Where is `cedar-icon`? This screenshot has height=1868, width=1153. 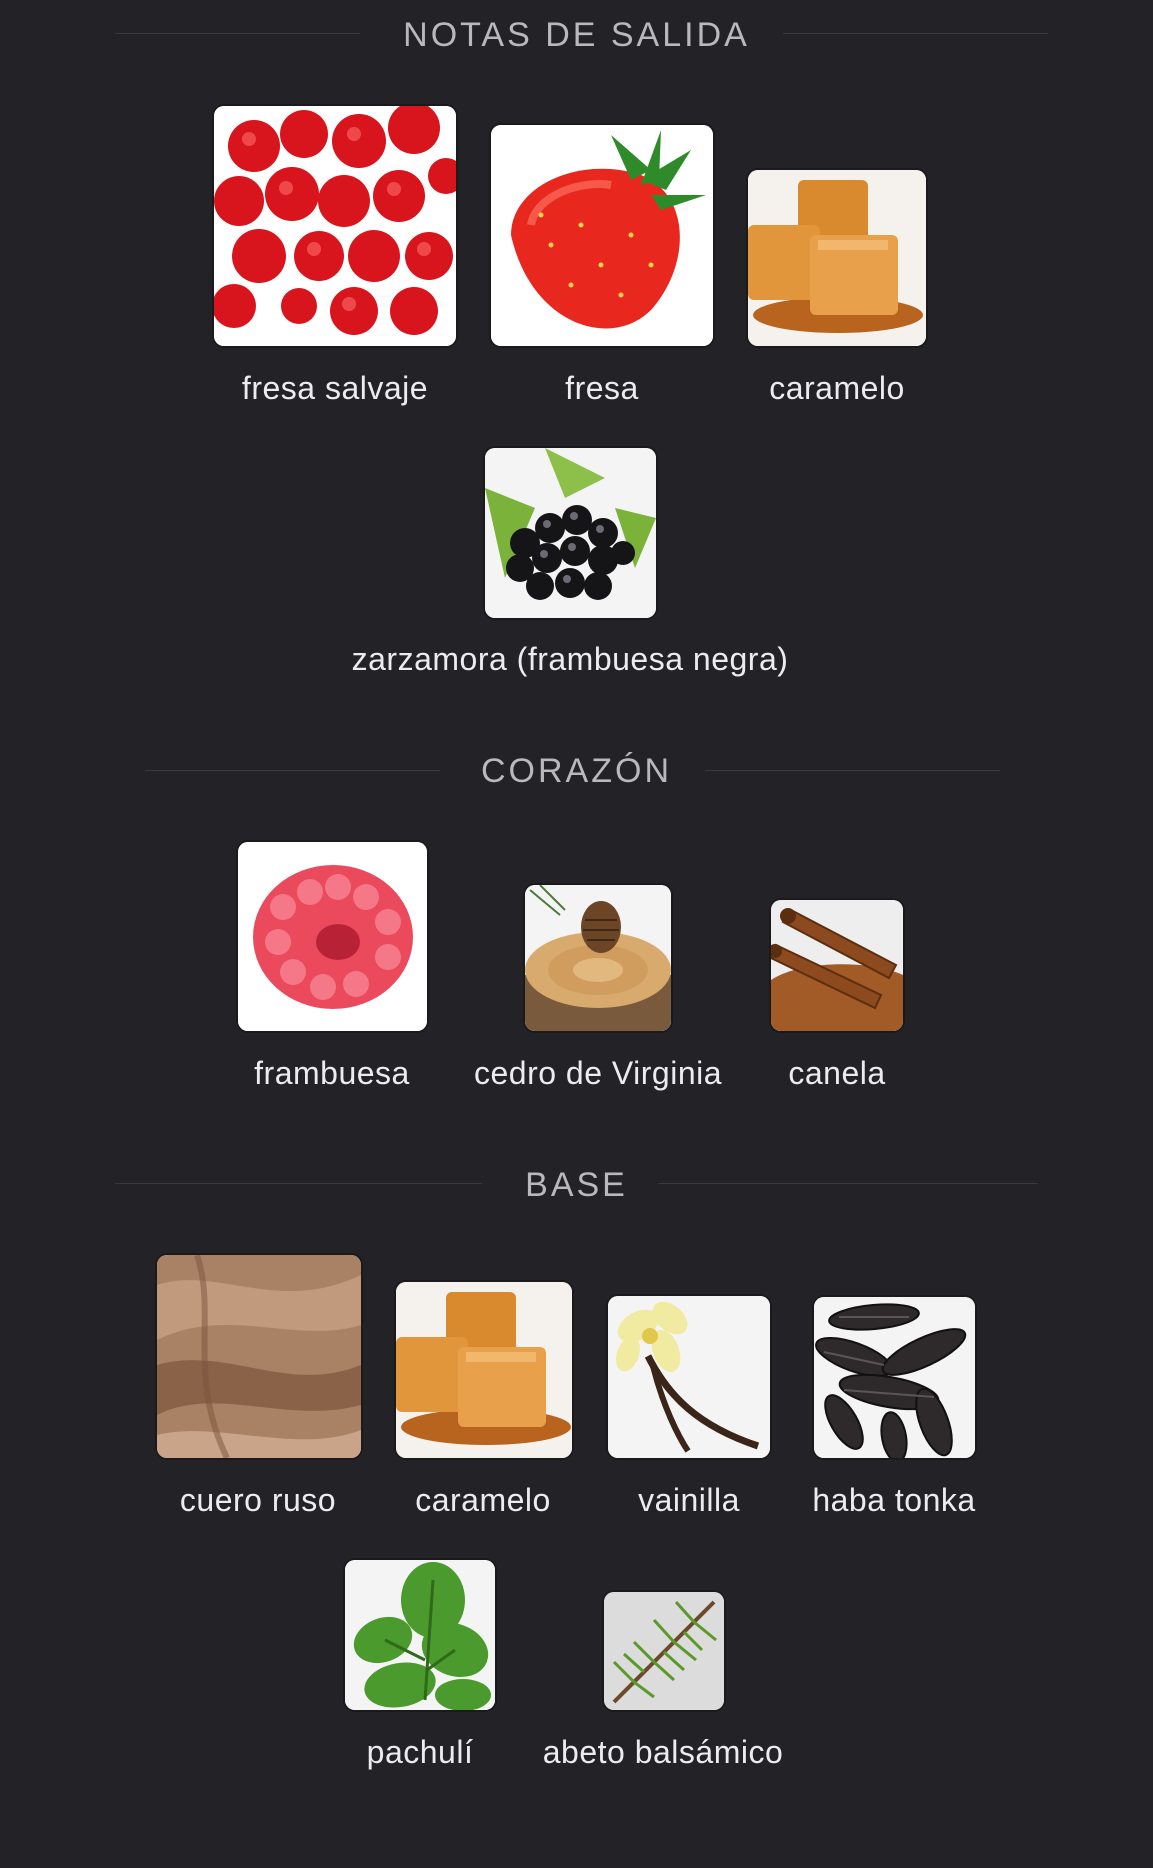
cedar-icon is located at coordinates (598, 958).